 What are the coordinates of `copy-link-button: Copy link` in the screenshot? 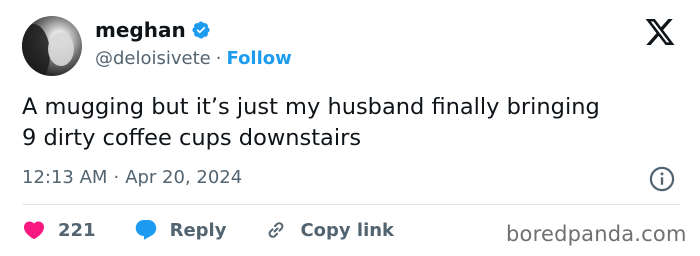 It's located at (329, 230).